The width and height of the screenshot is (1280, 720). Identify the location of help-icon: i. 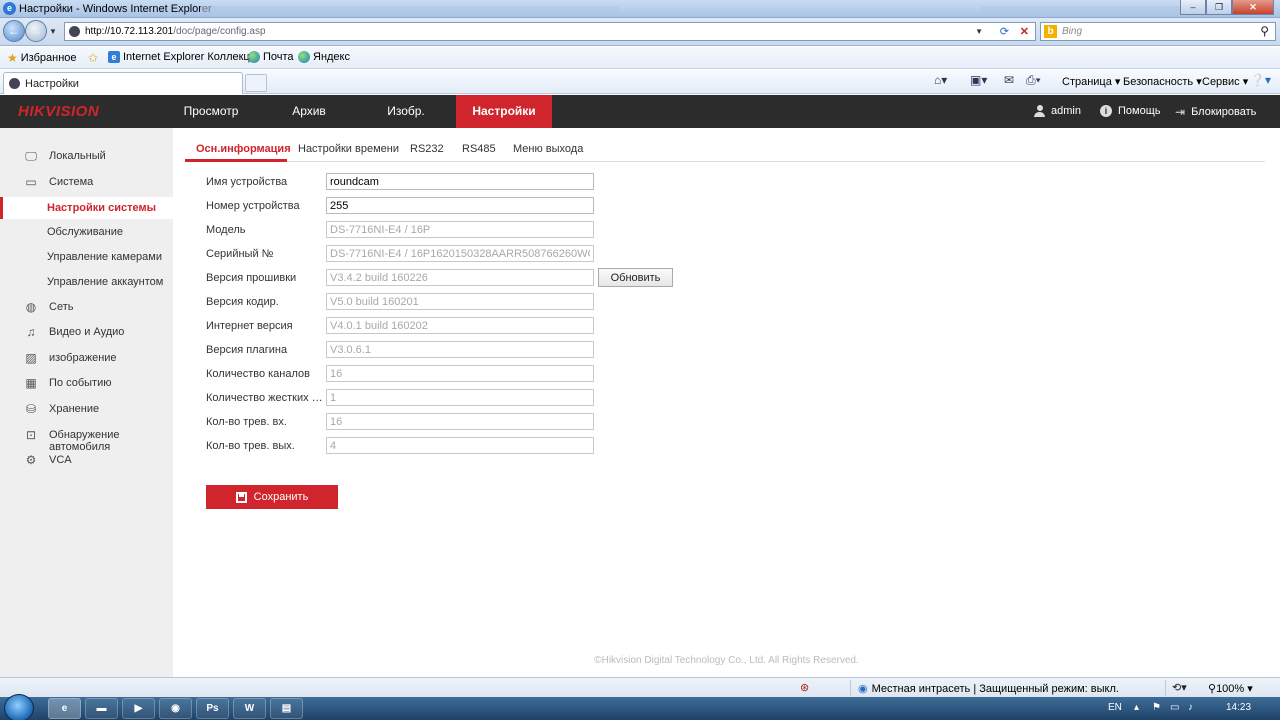
(1106, 111).